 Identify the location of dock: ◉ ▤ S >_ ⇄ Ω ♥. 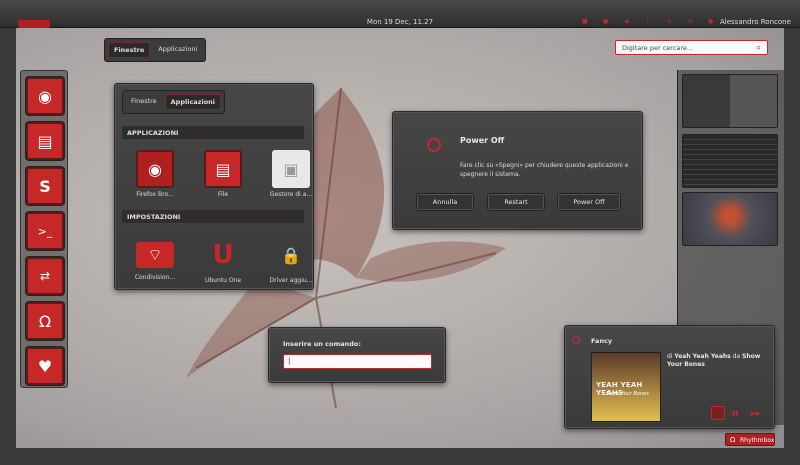
(44, 229).